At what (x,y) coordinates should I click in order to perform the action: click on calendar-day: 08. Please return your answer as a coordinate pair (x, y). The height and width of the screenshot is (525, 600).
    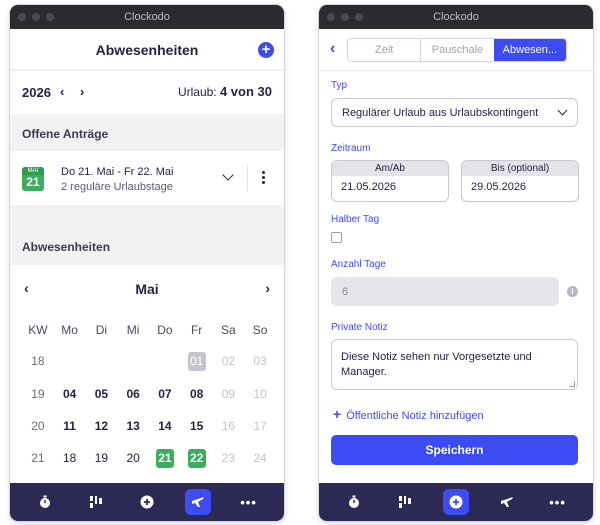
    Looking at the image, I should click on (197, 394).